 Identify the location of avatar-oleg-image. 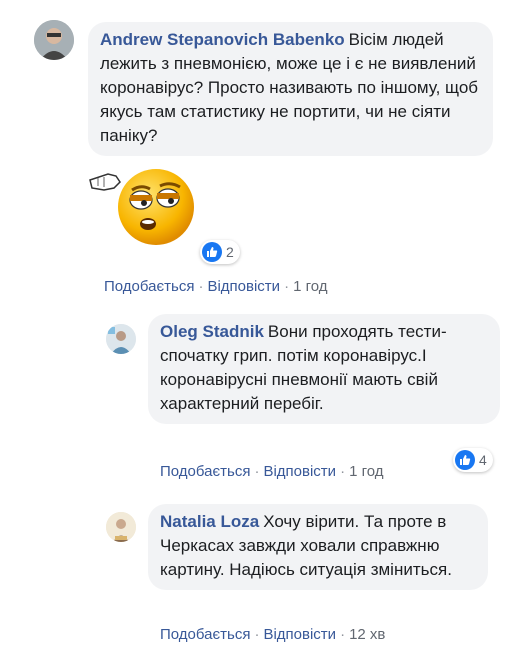
(121, 339).